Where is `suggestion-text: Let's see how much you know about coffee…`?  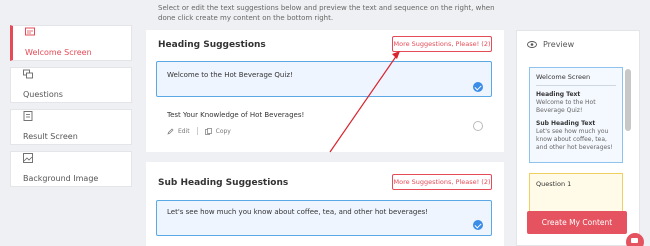 suggestion-text: Let's see how much you know about coffee… is located at coordinates (298, 212).